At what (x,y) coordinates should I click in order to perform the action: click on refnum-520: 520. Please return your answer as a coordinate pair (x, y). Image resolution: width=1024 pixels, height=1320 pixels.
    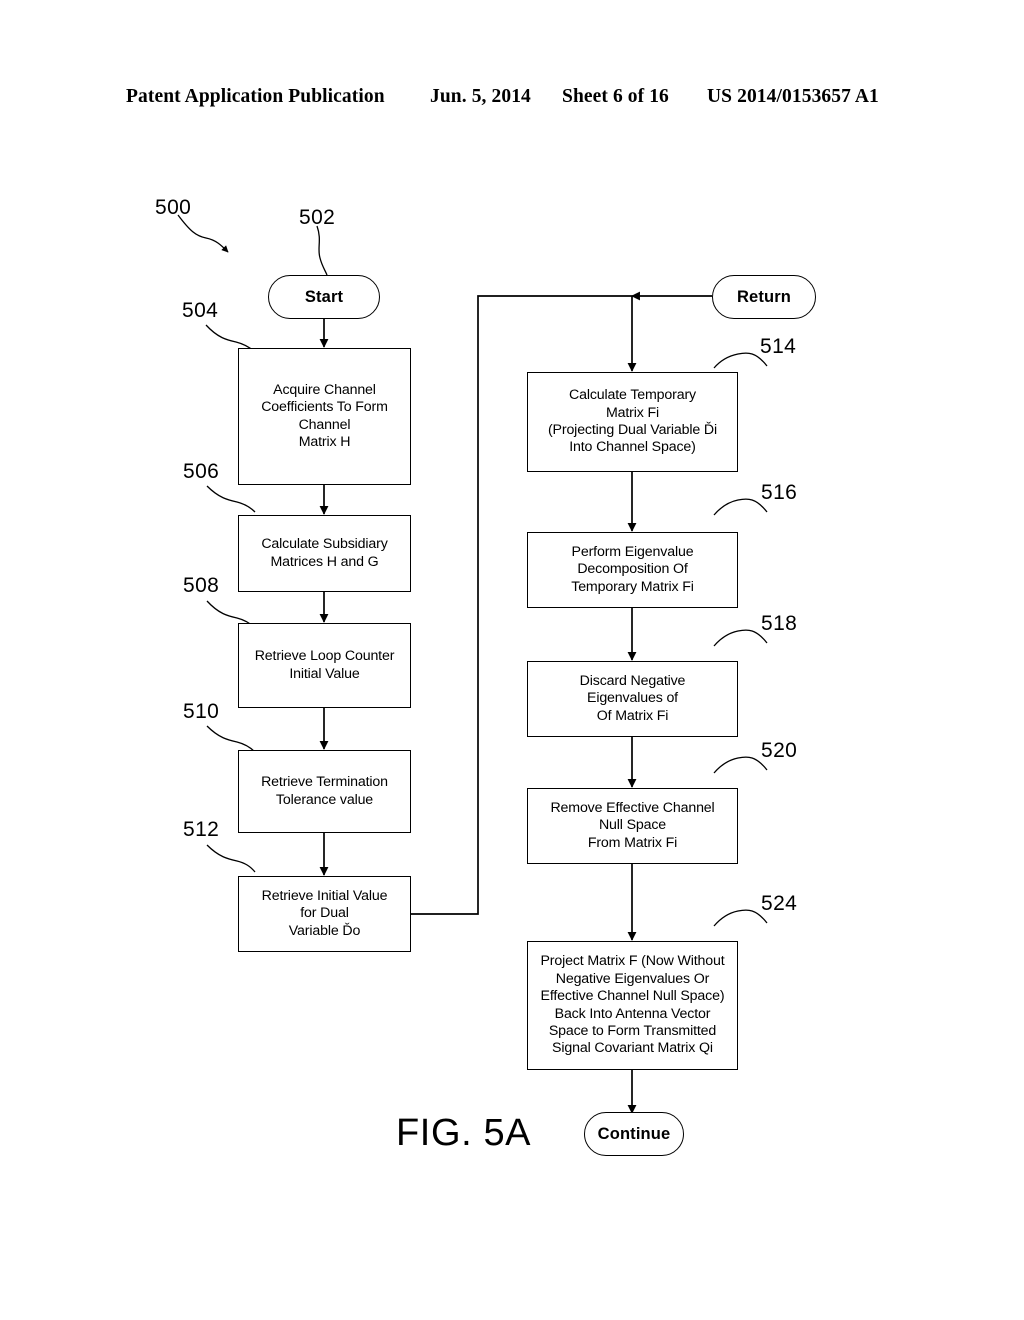
    Looking at the image, I should click on (779, 750).